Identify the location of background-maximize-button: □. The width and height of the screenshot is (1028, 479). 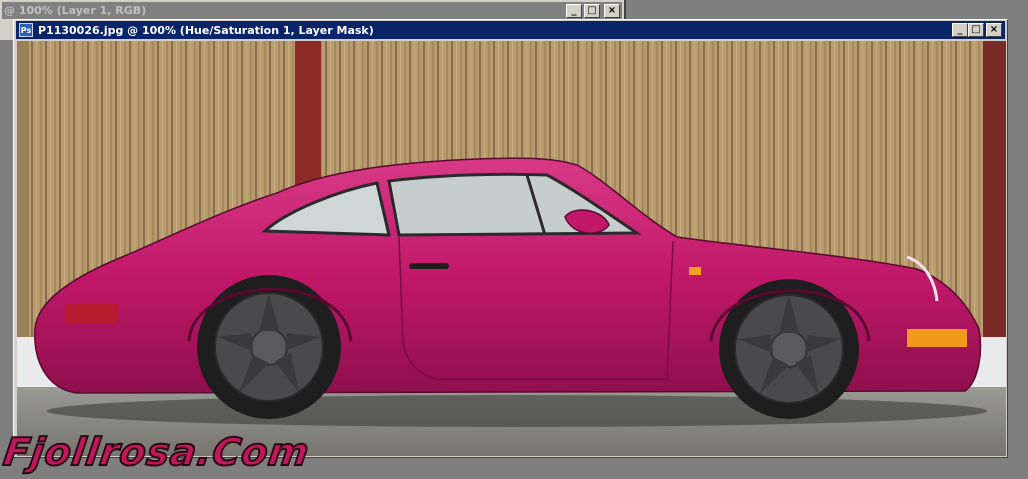
(592, 11).